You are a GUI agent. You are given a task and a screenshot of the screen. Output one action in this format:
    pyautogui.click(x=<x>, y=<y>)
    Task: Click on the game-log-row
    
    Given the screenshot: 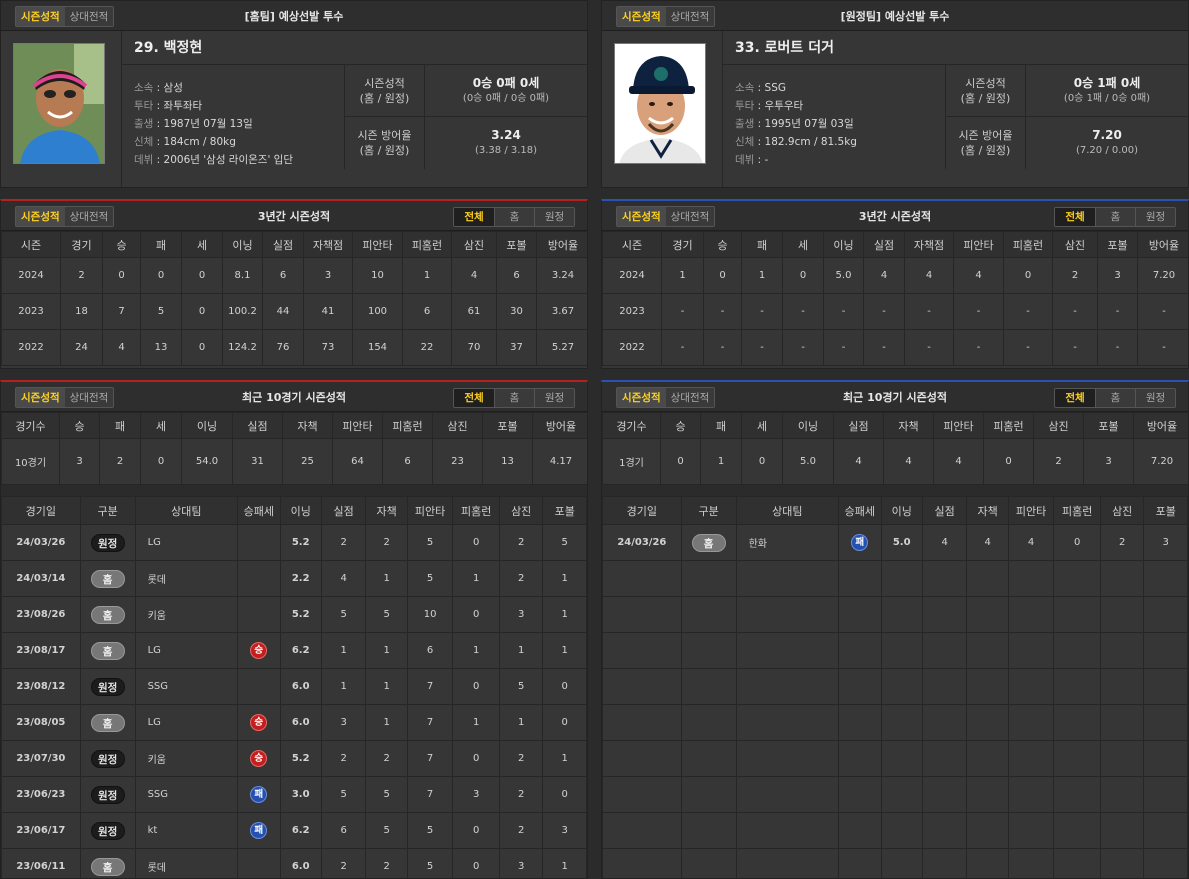 What is the action you would take?
    pyautogui.click(x=895, y=578)
    